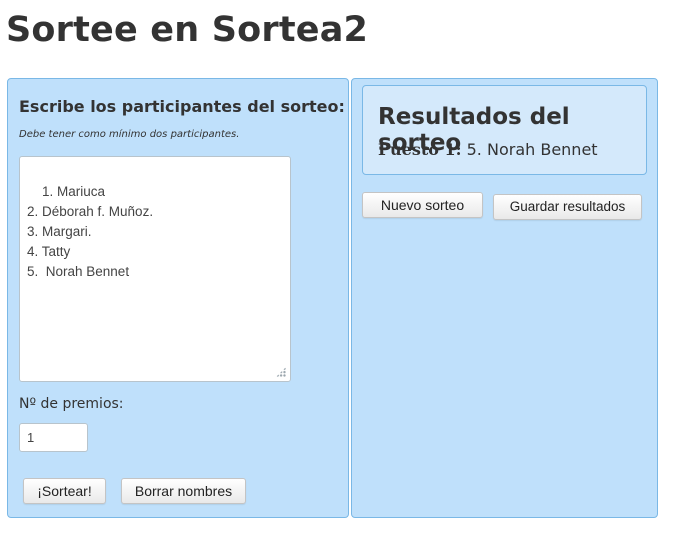 This screenshot has width=681, height=544. What do you see at coordinates (53, 437) in the screenshot?
I see `prizes-input: 1` at bounding box center [53, 437].